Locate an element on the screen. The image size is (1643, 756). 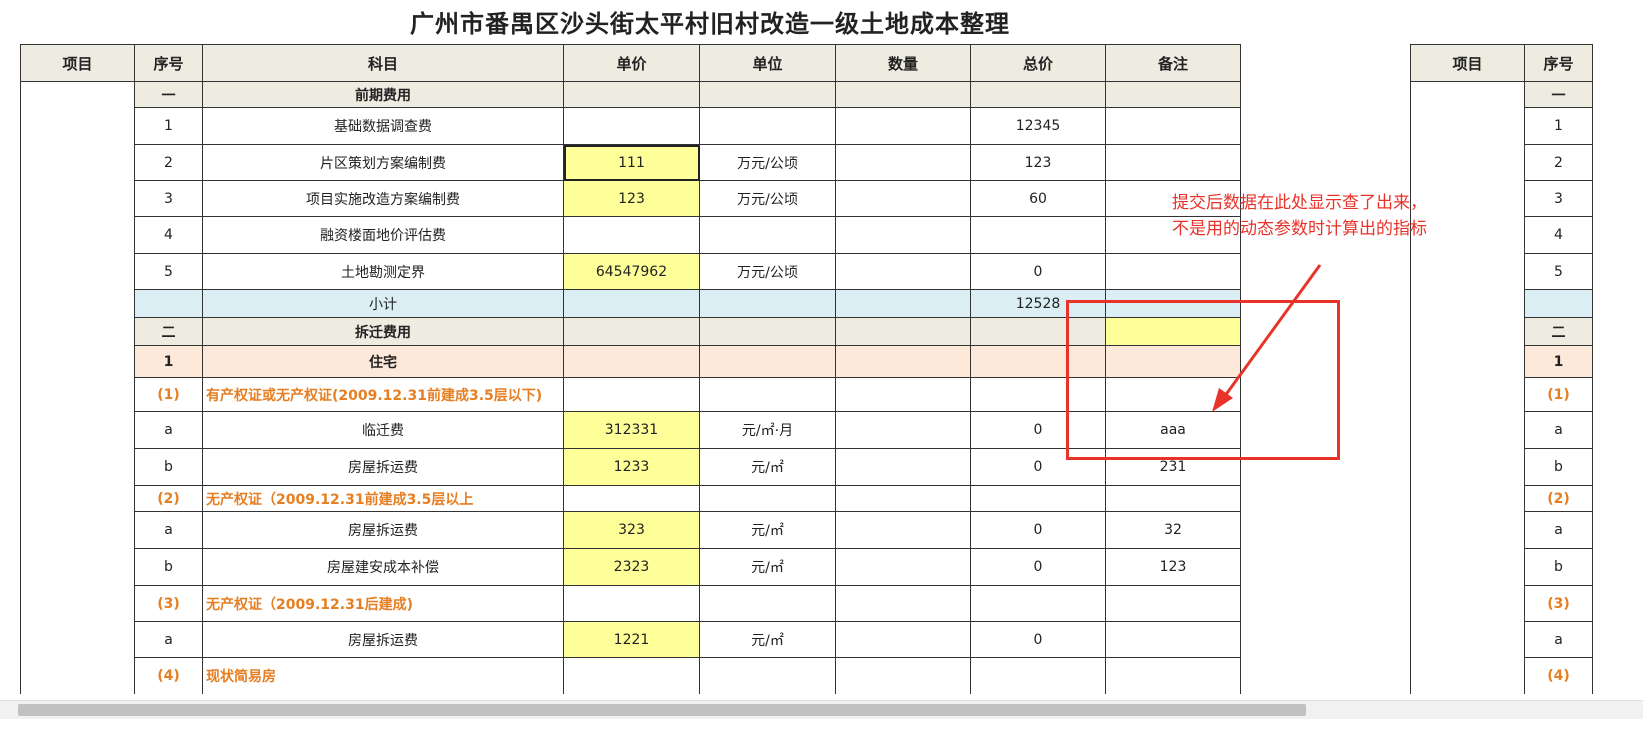
cell-subject: 无产权证（2009.12.31前建成3.5层以上 is located at coordinates (383, 498).